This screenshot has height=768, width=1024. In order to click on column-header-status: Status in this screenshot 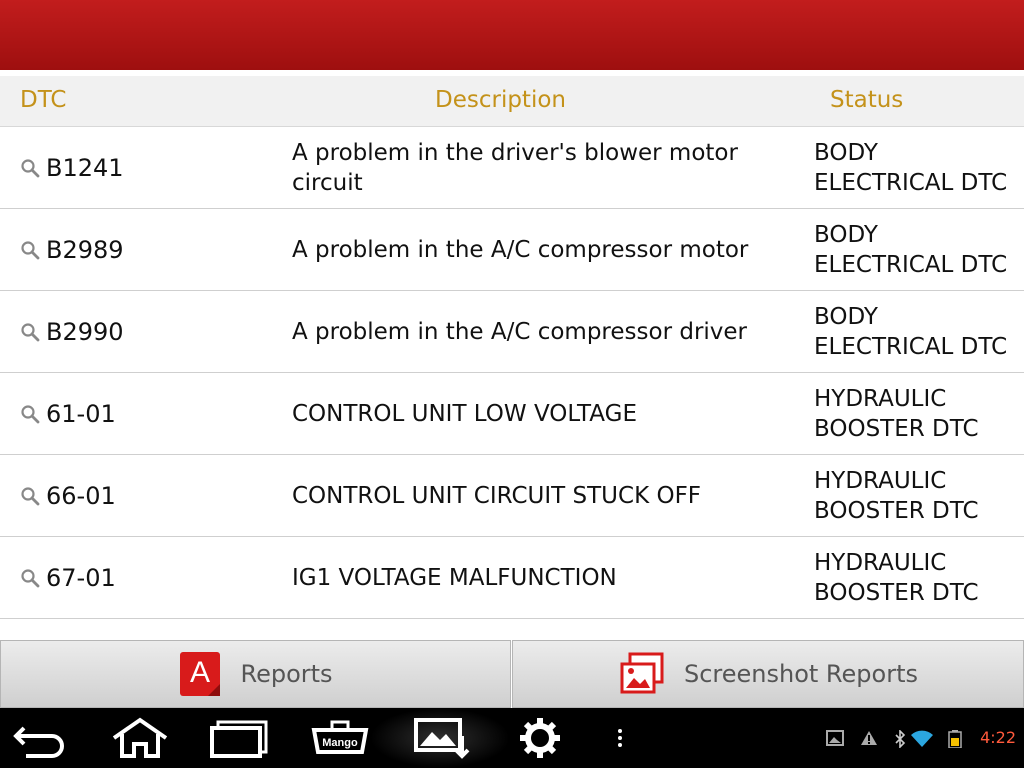, I will do `click(867, 100)`.